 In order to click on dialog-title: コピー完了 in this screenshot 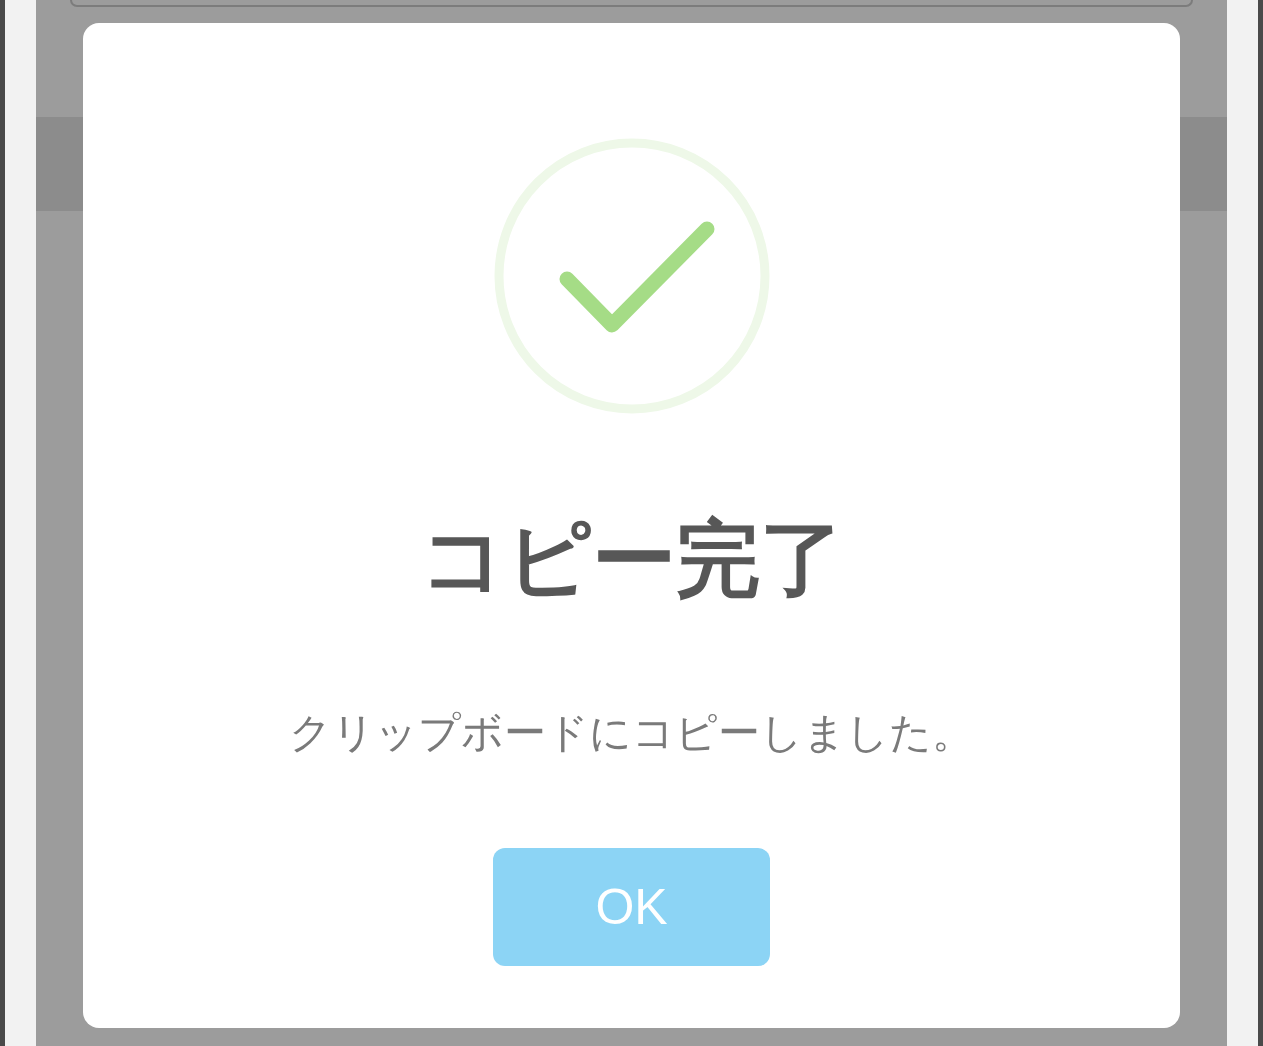, I will do `click(631, 559)`.